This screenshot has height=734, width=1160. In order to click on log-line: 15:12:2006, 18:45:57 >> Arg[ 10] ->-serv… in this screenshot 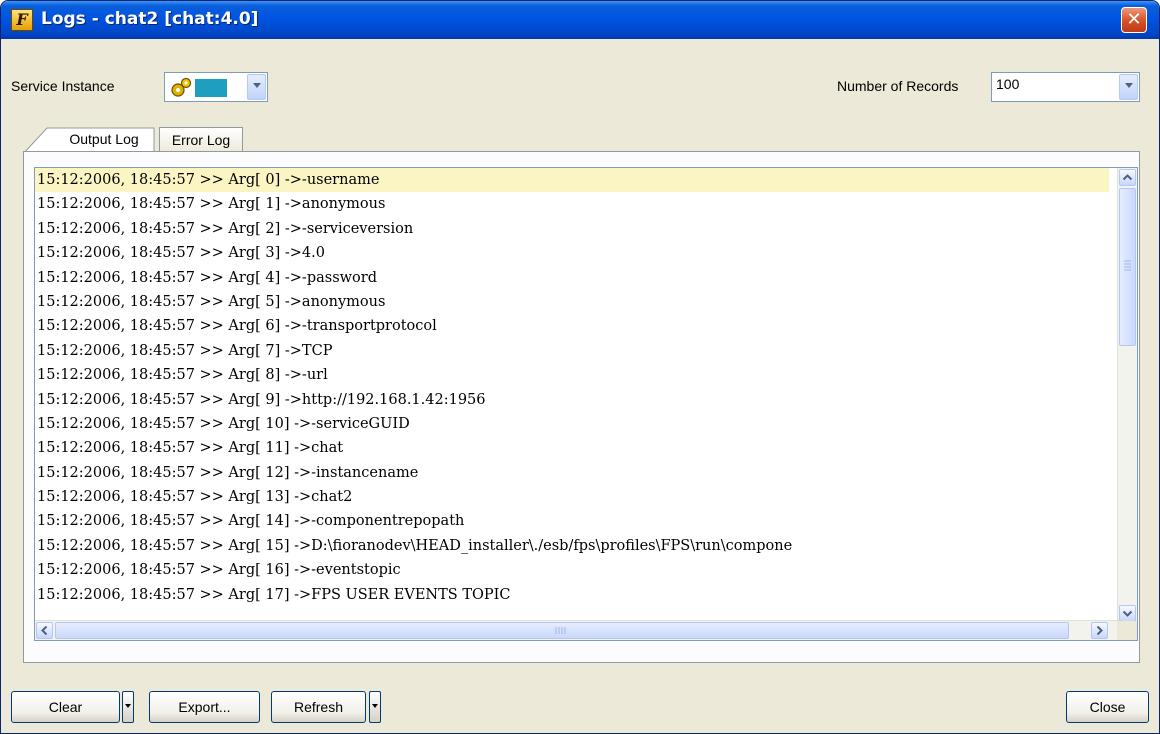, I will do `click(572, 424)`.